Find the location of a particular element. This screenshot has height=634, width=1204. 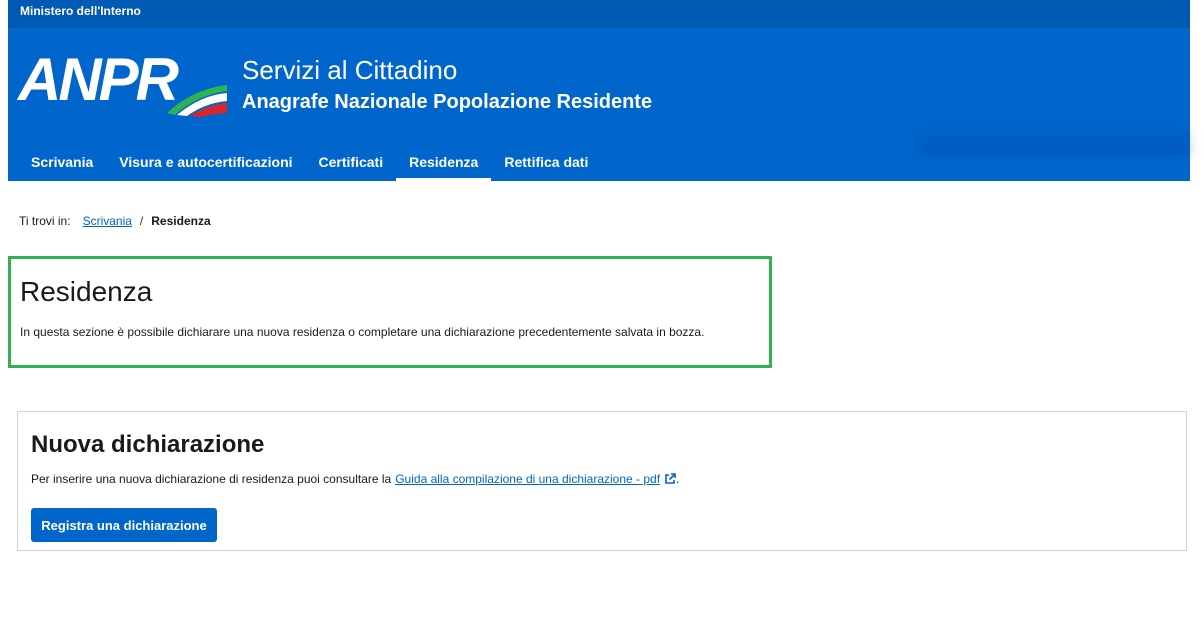

card-description-suffix: . is located at coordinates (678, 479).